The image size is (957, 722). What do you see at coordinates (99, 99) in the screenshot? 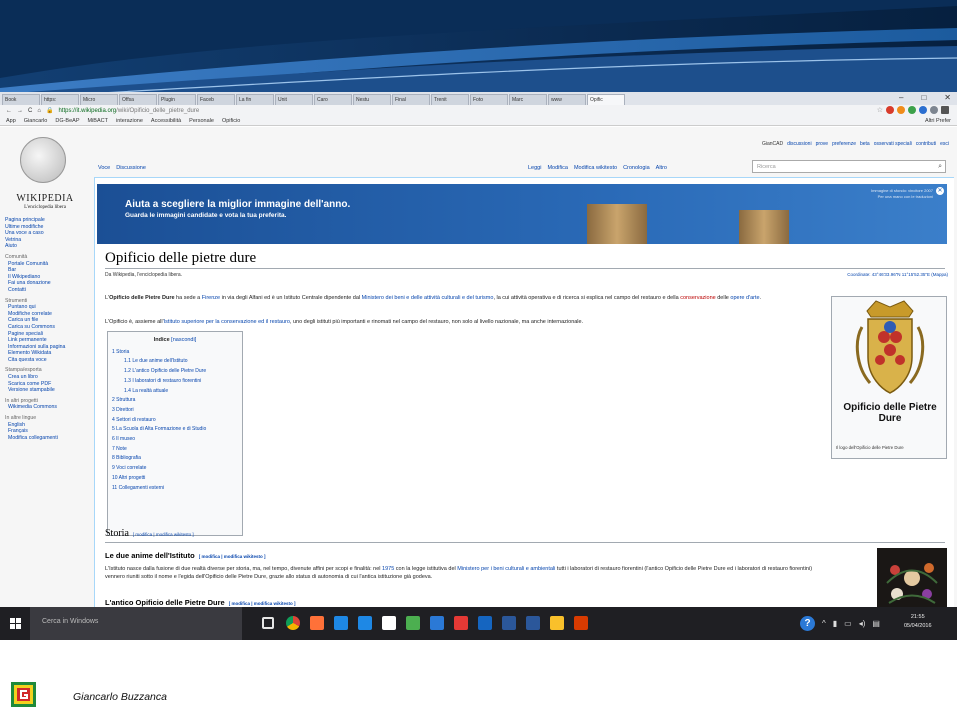
I see `browser-tab: Micro` at bounding box center [99, 99].